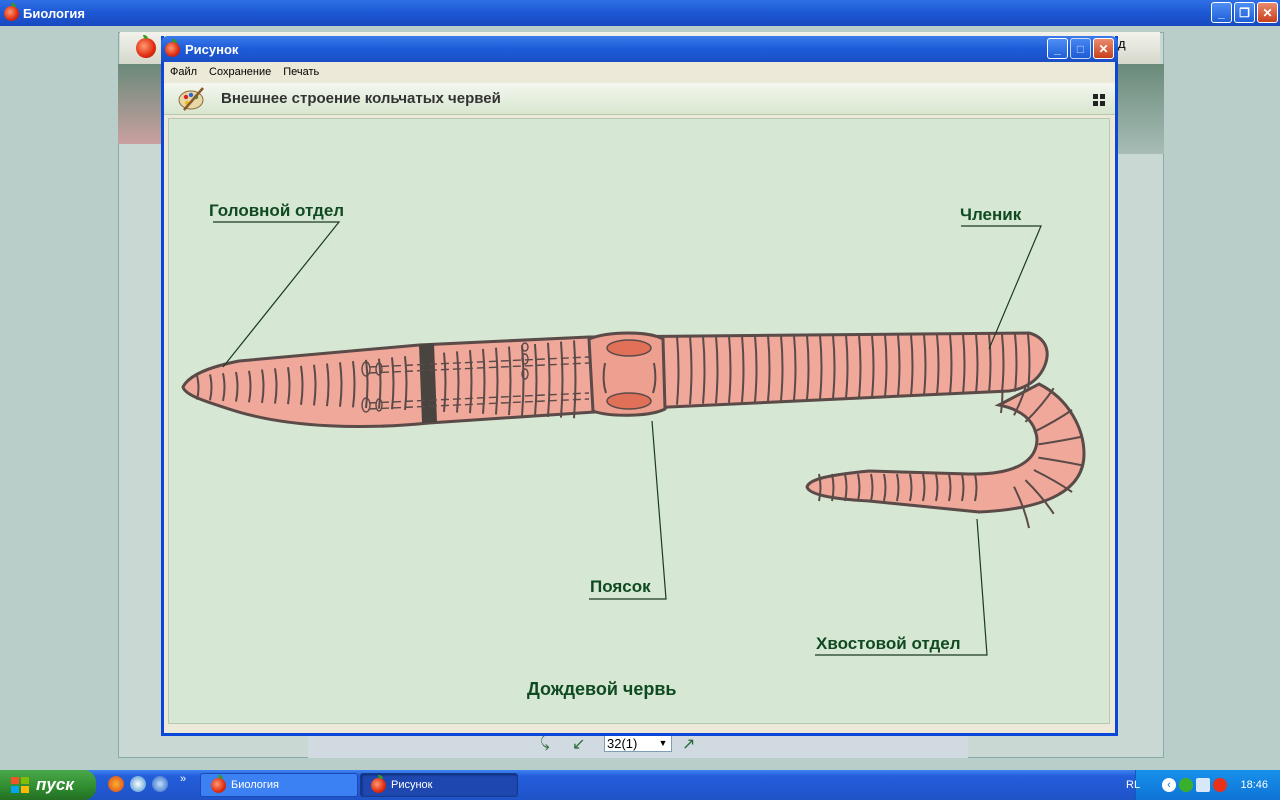  What do you see at coordinates (277, 210) in the screenshot?
I see `label-head: Головной отдел` at bounding box center [277, 210].